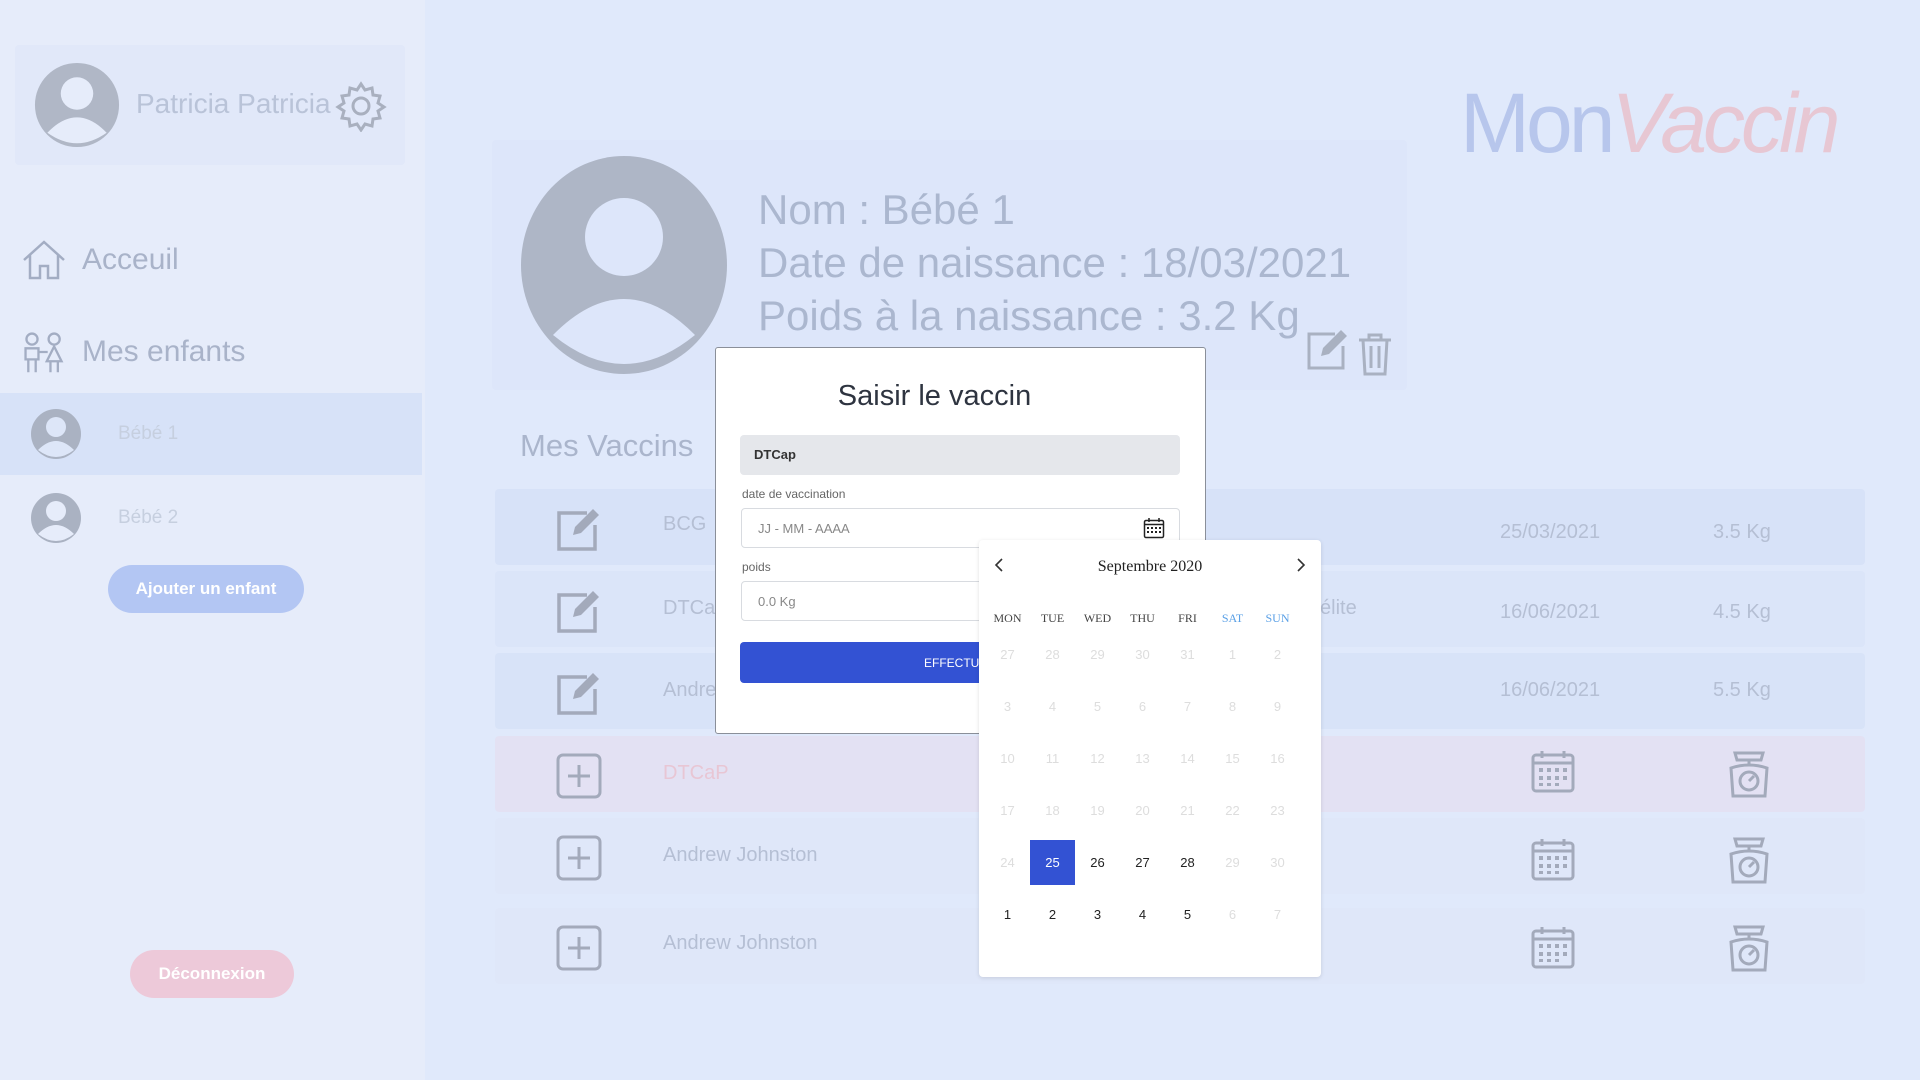 This screenshot has height=1080, width=1920. Describe the element at coordinates (211, 434) in the screenshot. I see `child-item-bebe-1: Bébé 1` at that location.